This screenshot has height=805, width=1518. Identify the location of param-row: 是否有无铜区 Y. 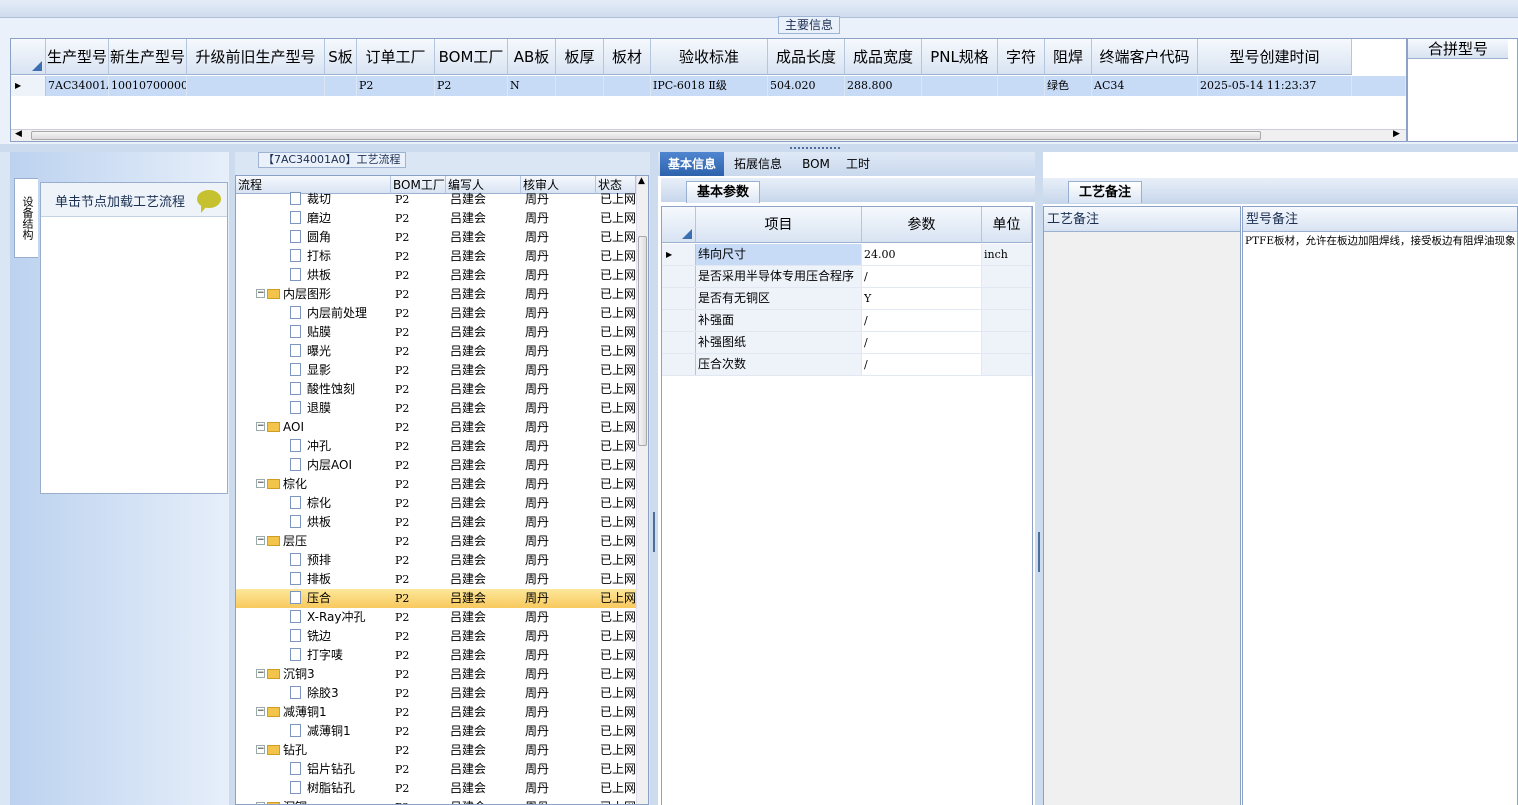
(847, 299).